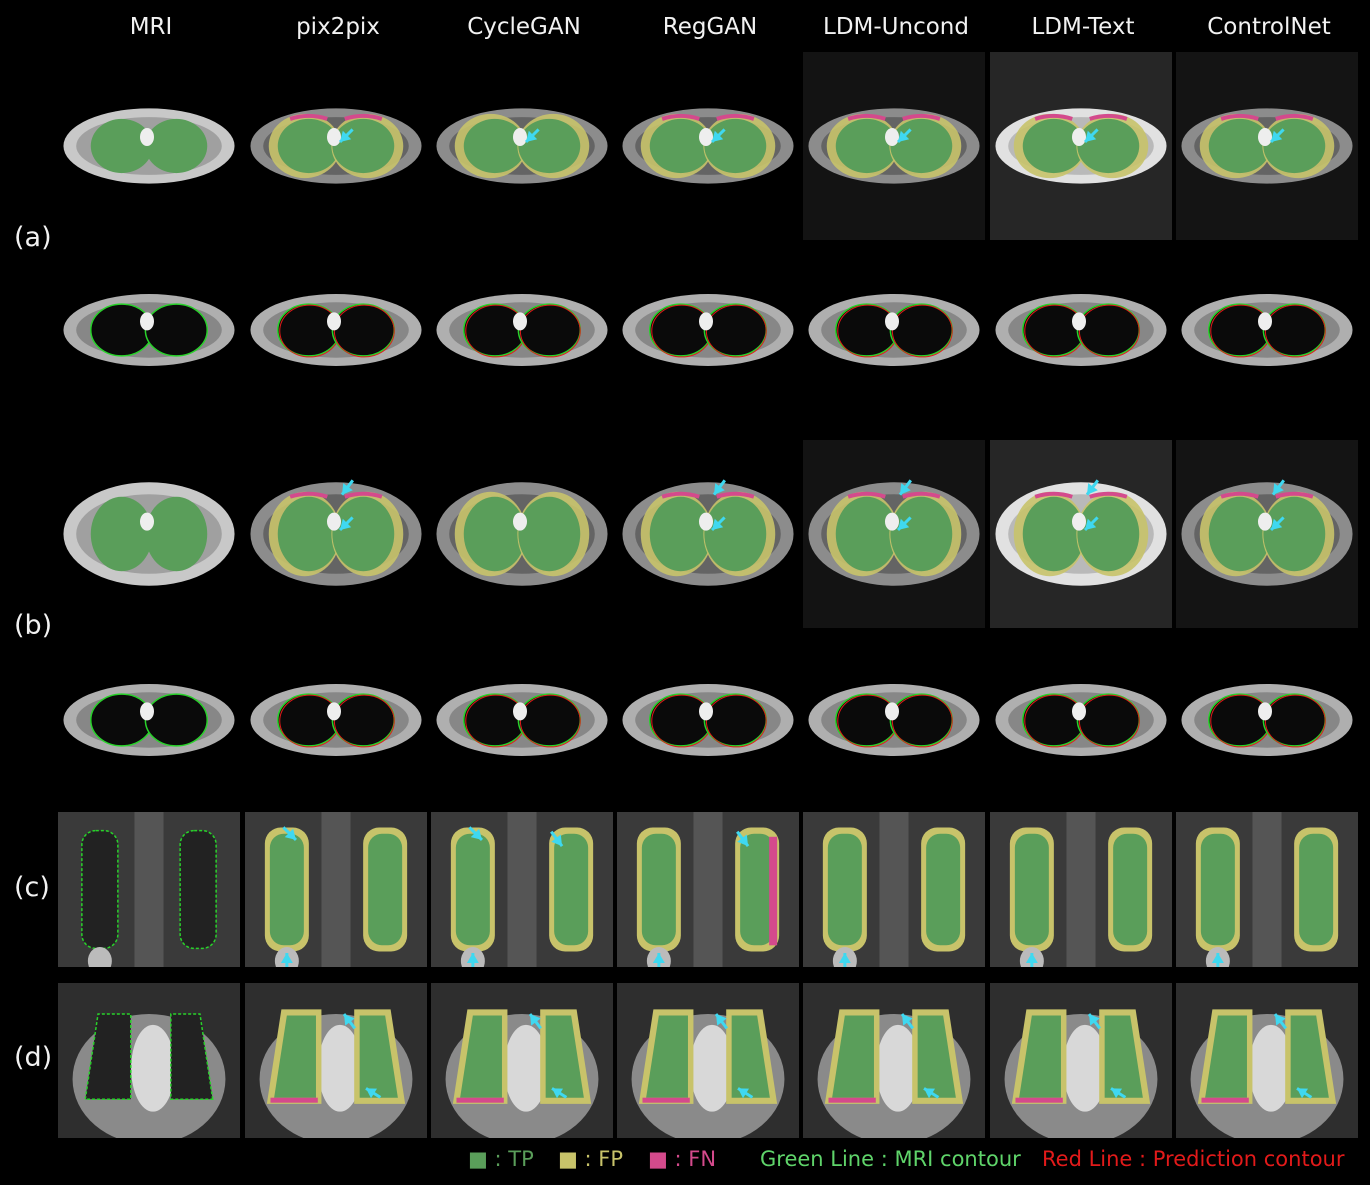 This screenshot has height=1185, width=1370. Describe the element at coordinates (710, 27) in the screenshot. I see `column-header-reggan: RegGAN` at that location.